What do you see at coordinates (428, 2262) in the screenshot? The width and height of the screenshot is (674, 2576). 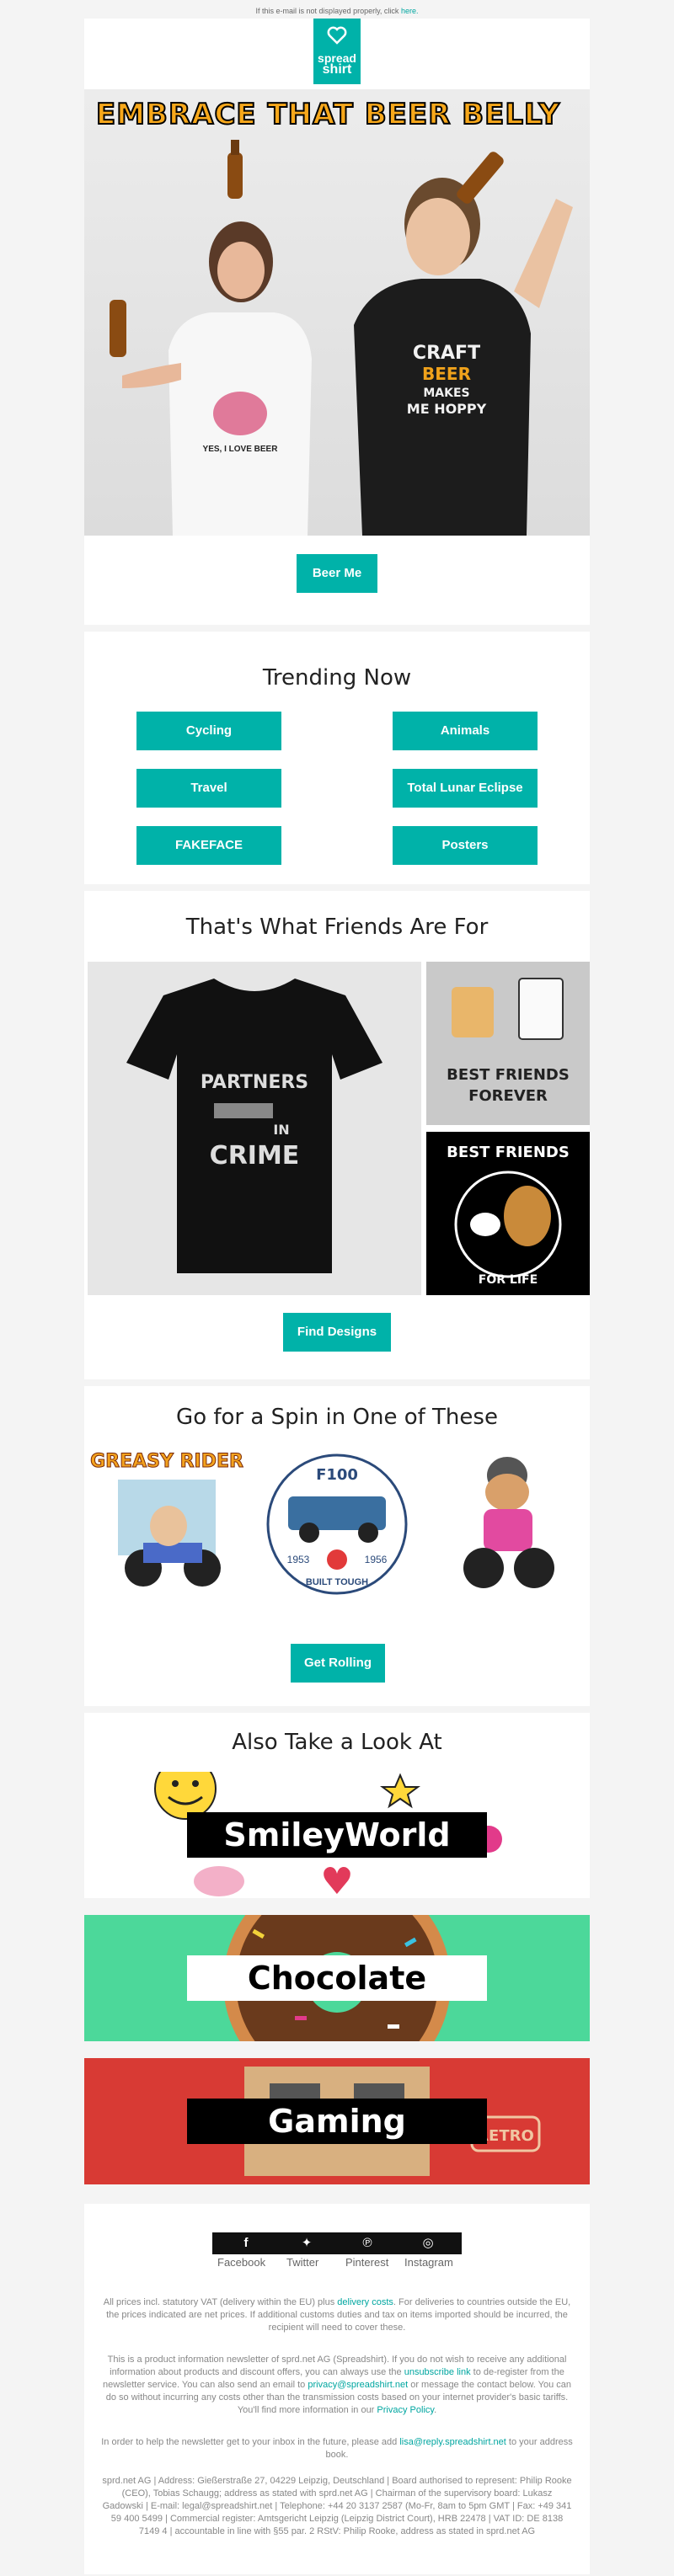 I see `instagram-link: Instagram` at bounding box center [428, 2262].